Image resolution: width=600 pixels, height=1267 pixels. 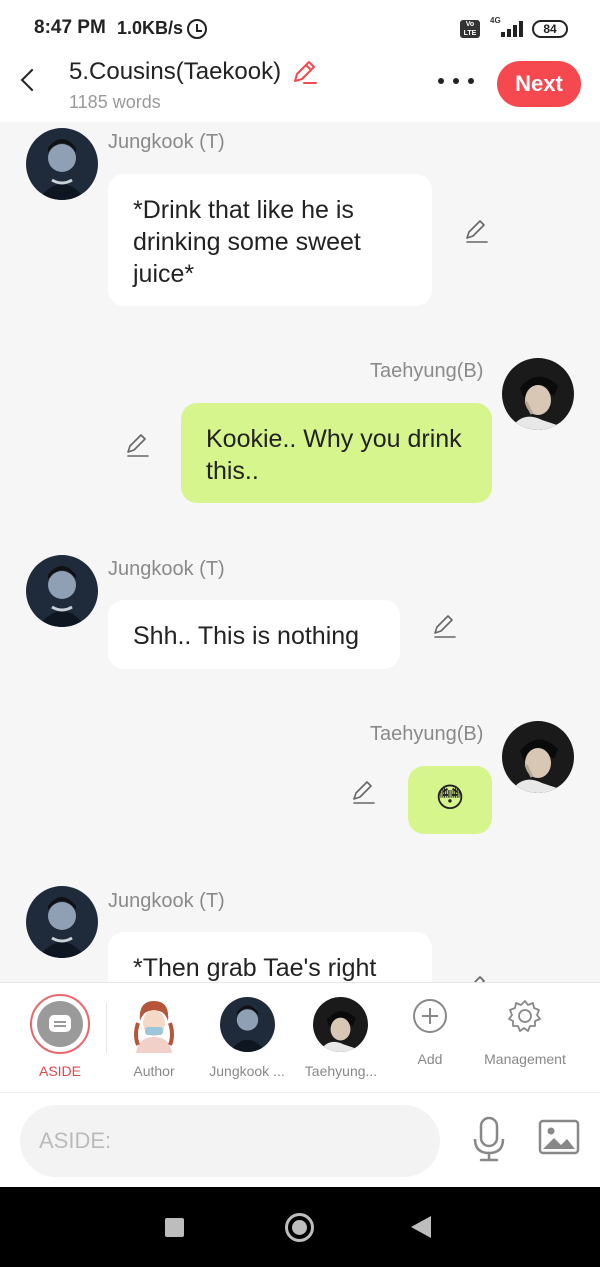 I want to click on next-button: Next, so click(x=539, y=84).